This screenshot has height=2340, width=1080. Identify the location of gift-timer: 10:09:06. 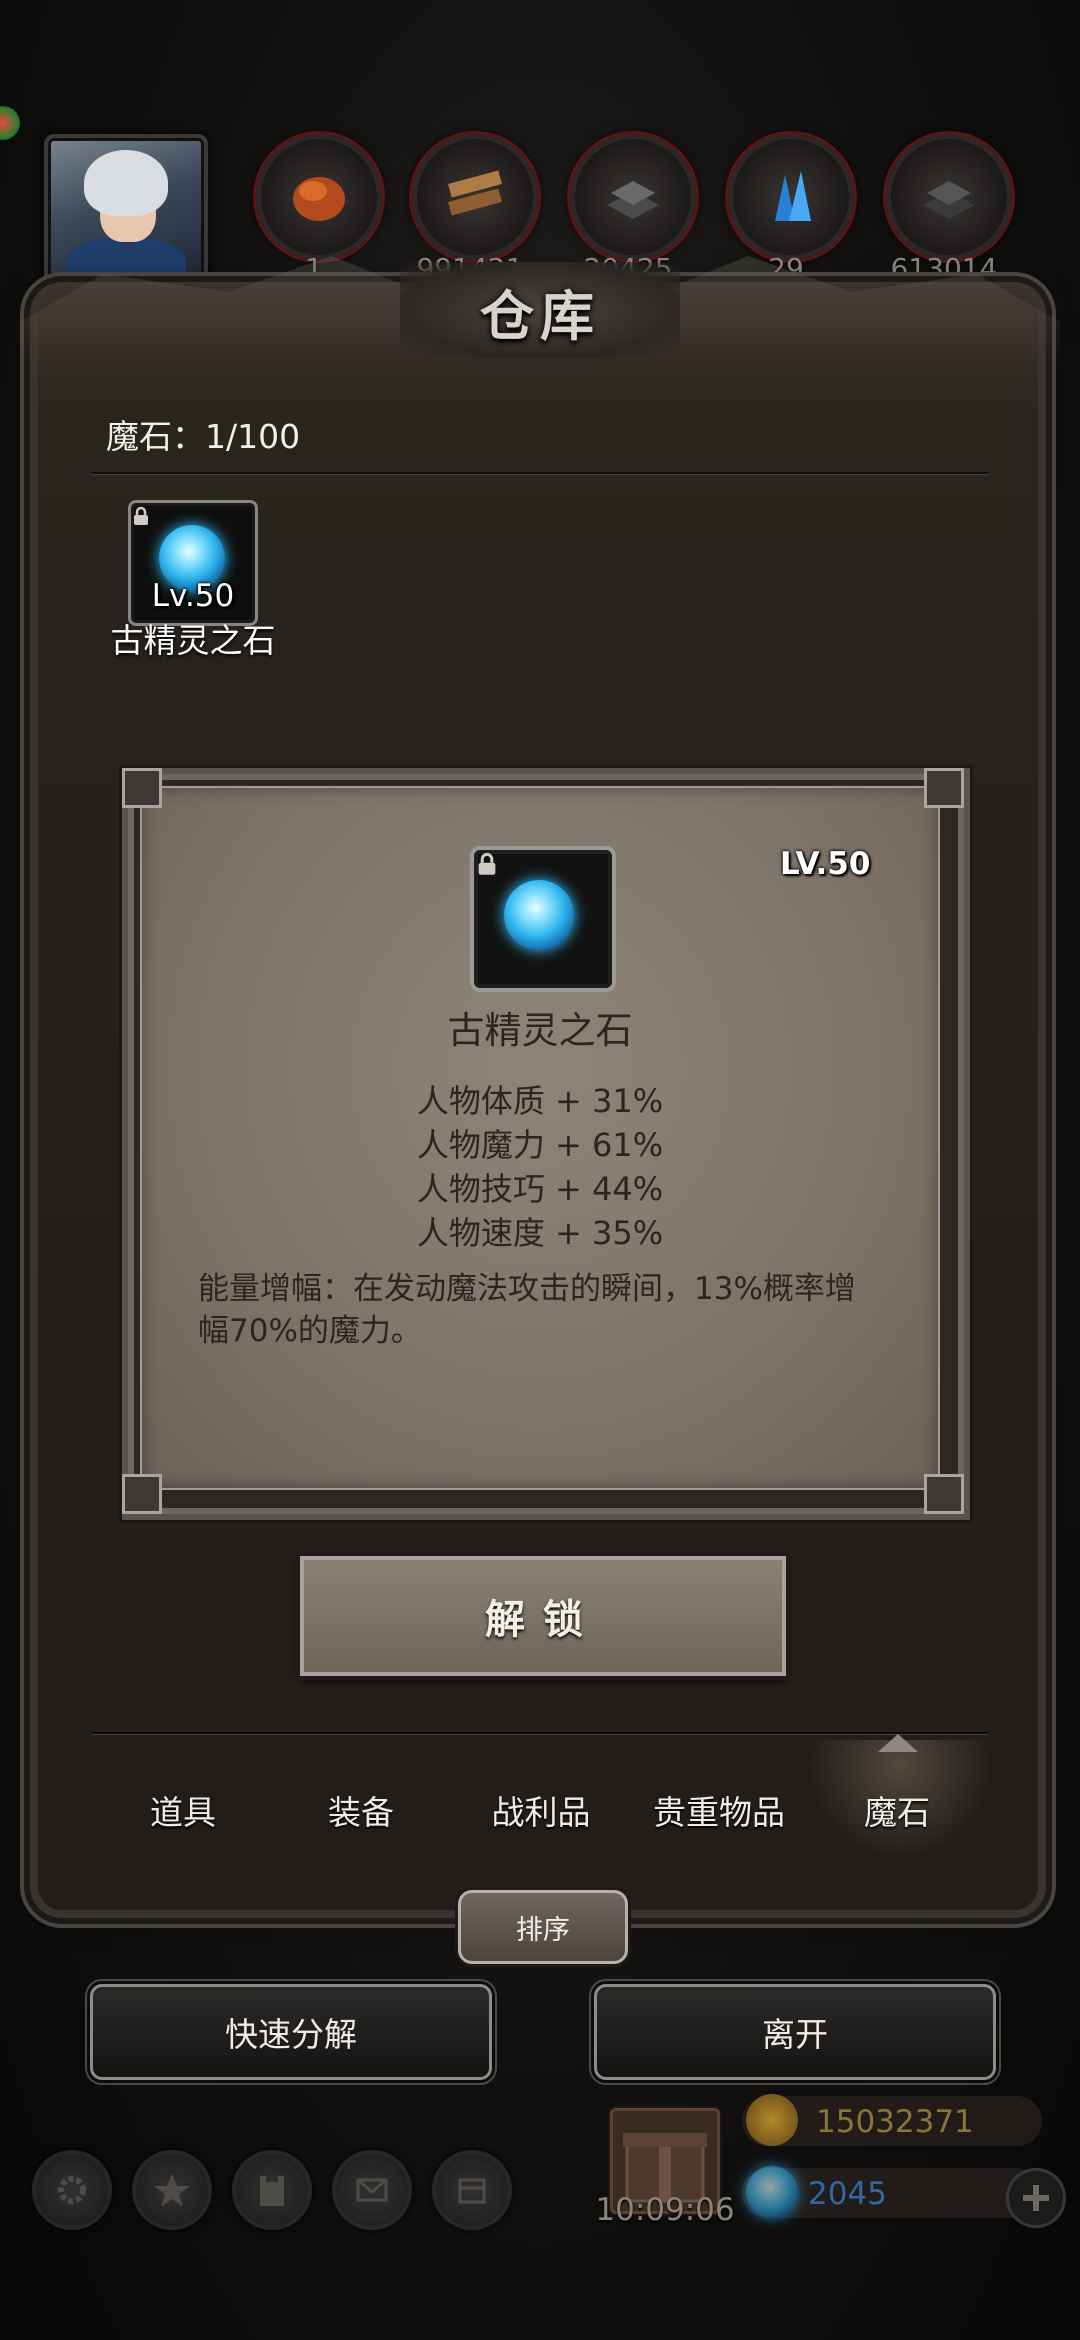
(665, 2210).